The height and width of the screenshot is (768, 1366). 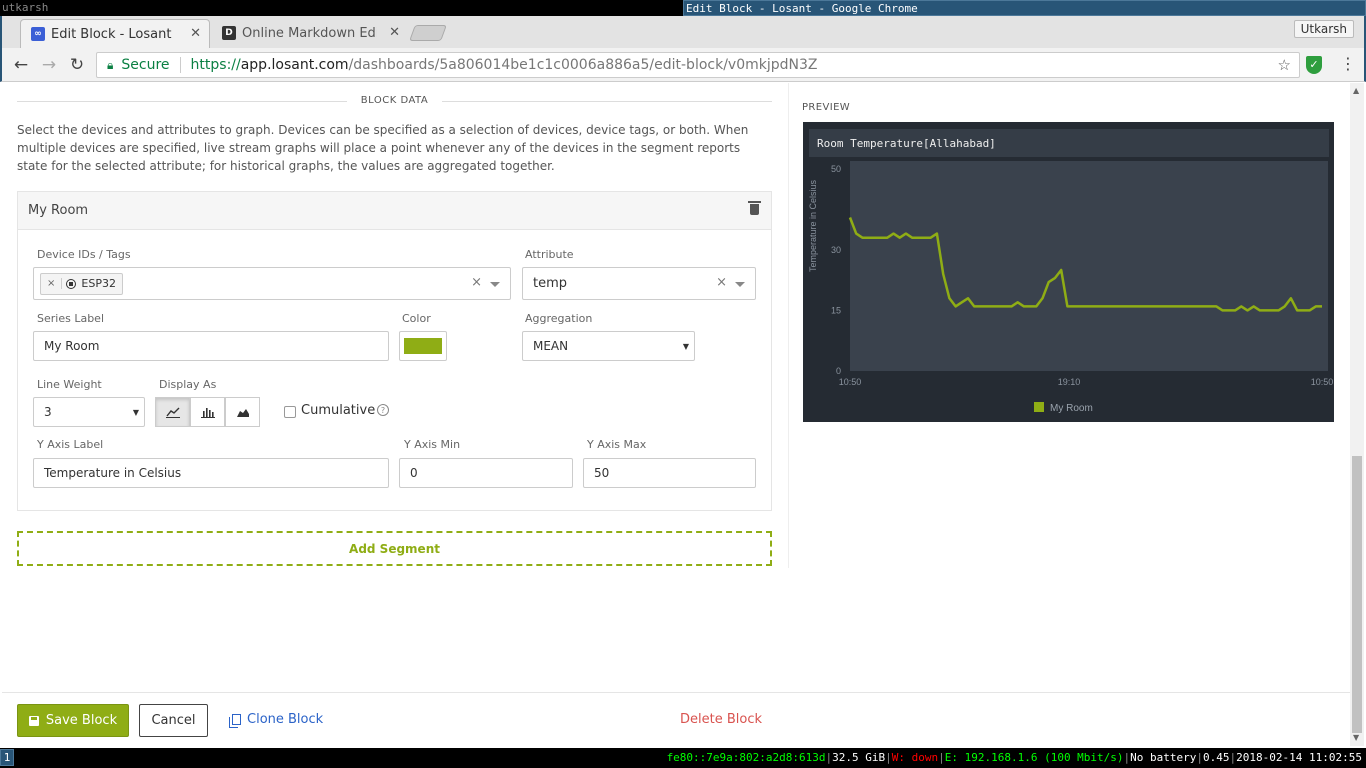 What do you see at coordinates (836, 310) in the screenshot?
I see `y-tick-label: 15` at bounding box center [836, 310].